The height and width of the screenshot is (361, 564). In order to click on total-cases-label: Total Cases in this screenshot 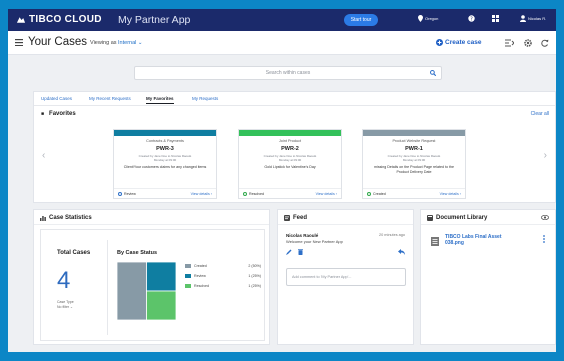, I will do `click(74, 253)`.